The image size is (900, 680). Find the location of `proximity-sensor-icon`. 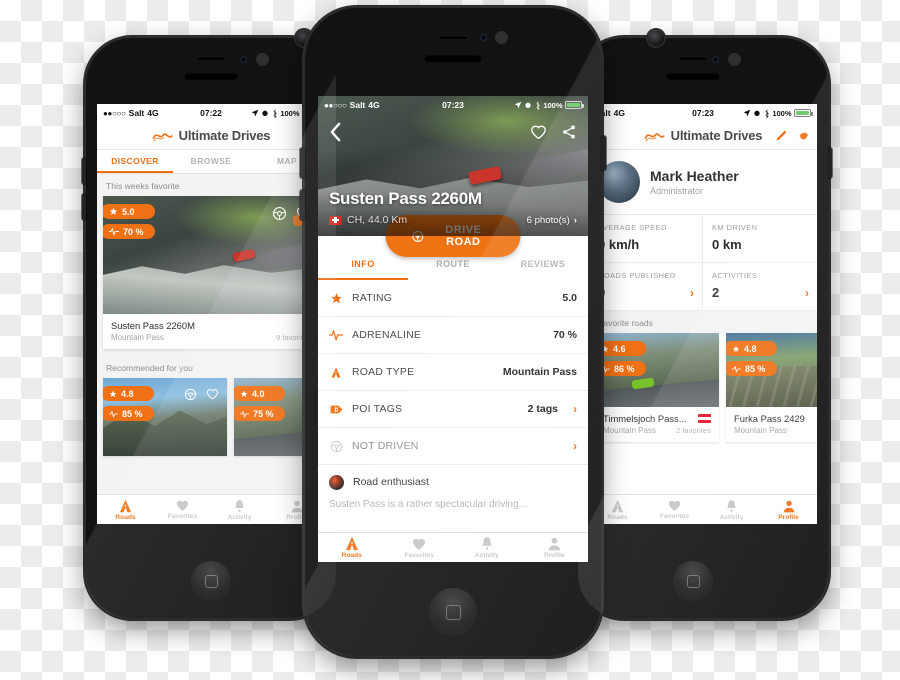

proximity-sensor-icon is located at coordinates (262, 59).